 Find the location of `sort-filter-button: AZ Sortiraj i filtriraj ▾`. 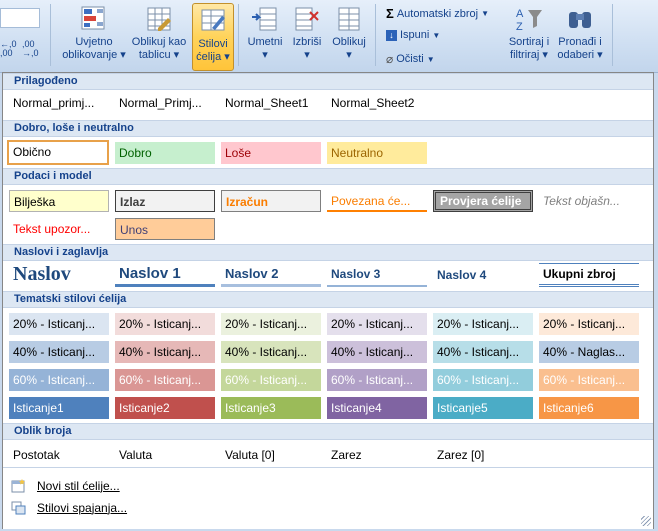

sort-filter-button: AZ Sortiraj i filtriraj ▾ is located at coordinates (529, 33).